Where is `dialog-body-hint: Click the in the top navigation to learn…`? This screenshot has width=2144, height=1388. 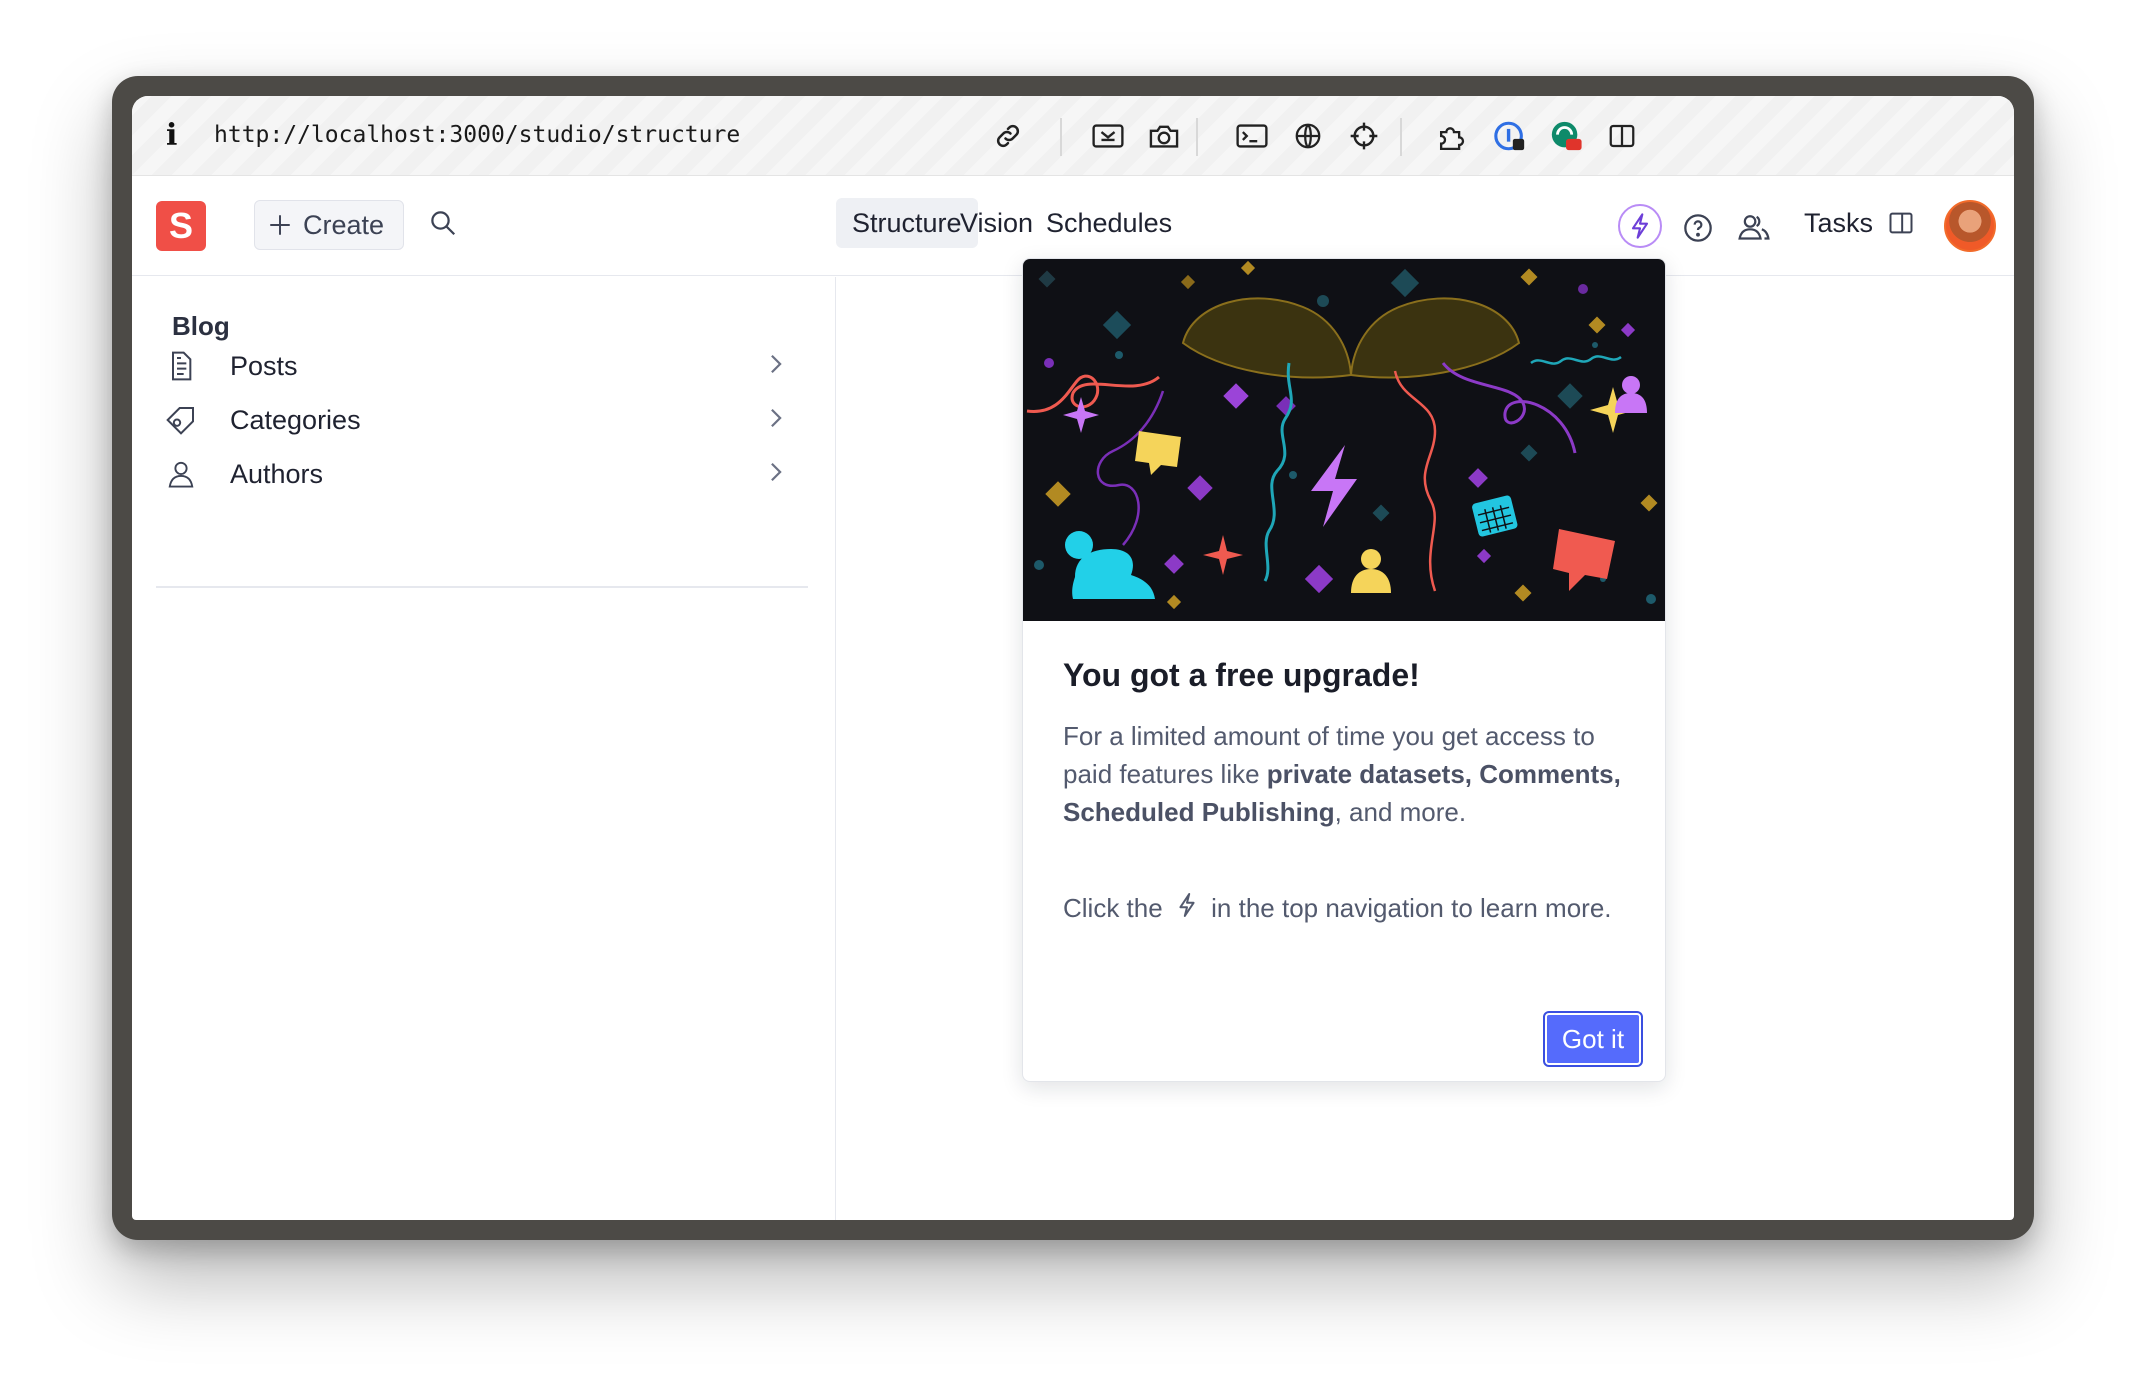 dialog-body-hint: Click the in the top navigation to learn… is located at coordinates (1343, 909).